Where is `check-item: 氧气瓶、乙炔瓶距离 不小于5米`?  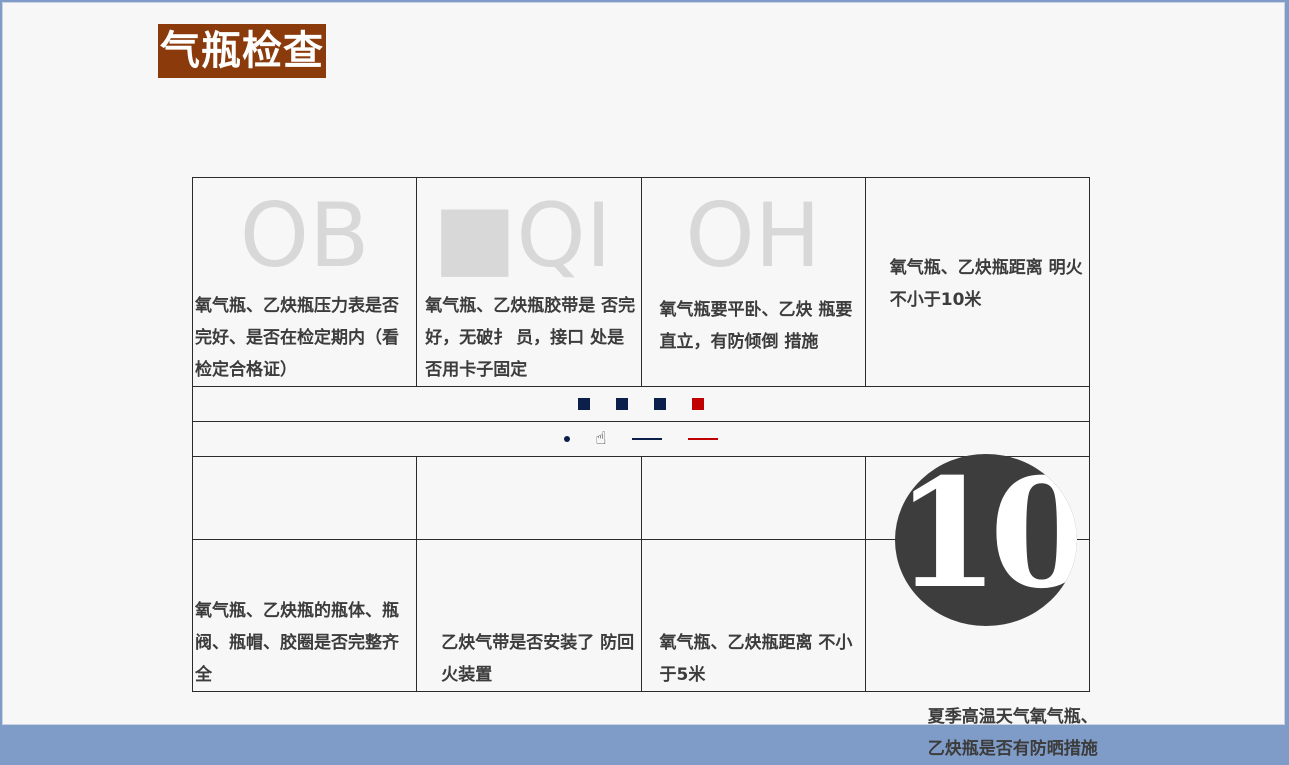
check-item: 氧气瓶、乙炔瓶距离 不小于5米 is located at coordinates (756, 659).